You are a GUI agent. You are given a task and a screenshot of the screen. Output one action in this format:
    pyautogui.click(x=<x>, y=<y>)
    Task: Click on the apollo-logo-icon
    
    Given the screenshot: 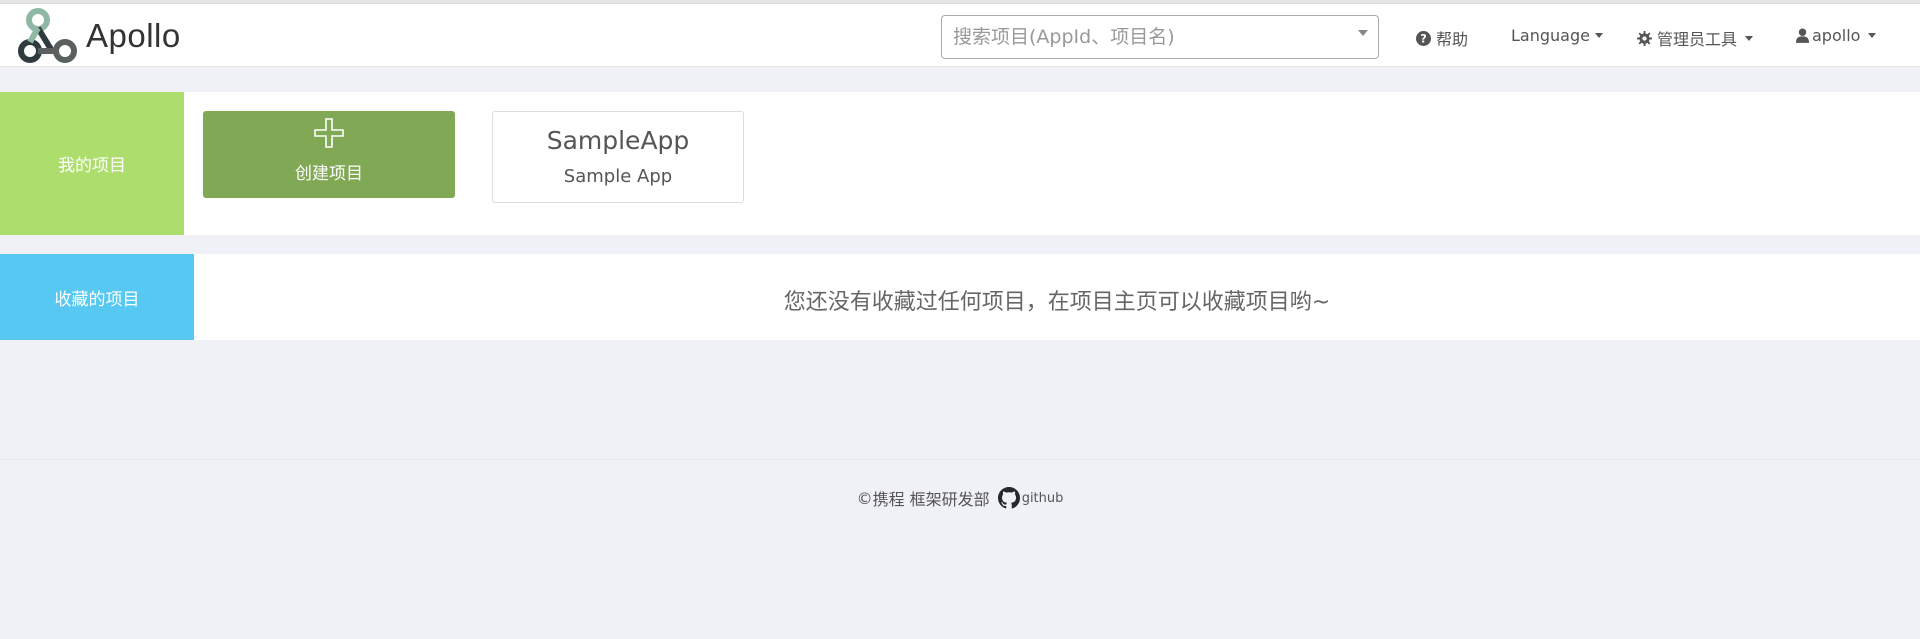 What is the action you would take?
    pyautogui.click(x=47, y=35)
    